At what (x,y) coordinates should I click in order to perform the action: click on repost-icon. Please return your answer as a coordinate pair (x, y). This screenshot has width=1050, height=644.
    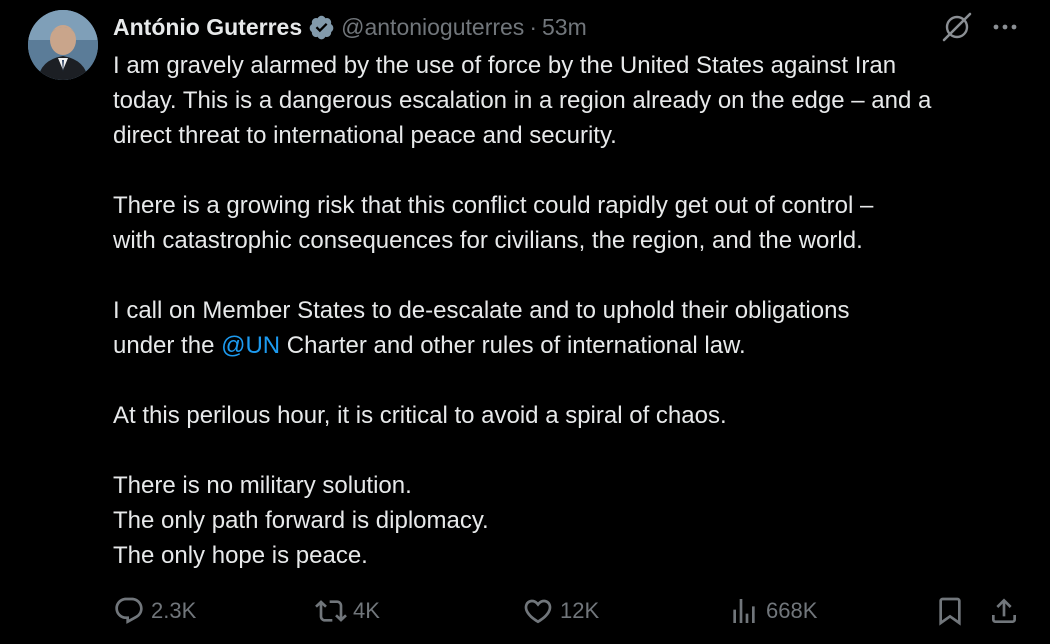
    Looking at the image, I should click on (331, 611).